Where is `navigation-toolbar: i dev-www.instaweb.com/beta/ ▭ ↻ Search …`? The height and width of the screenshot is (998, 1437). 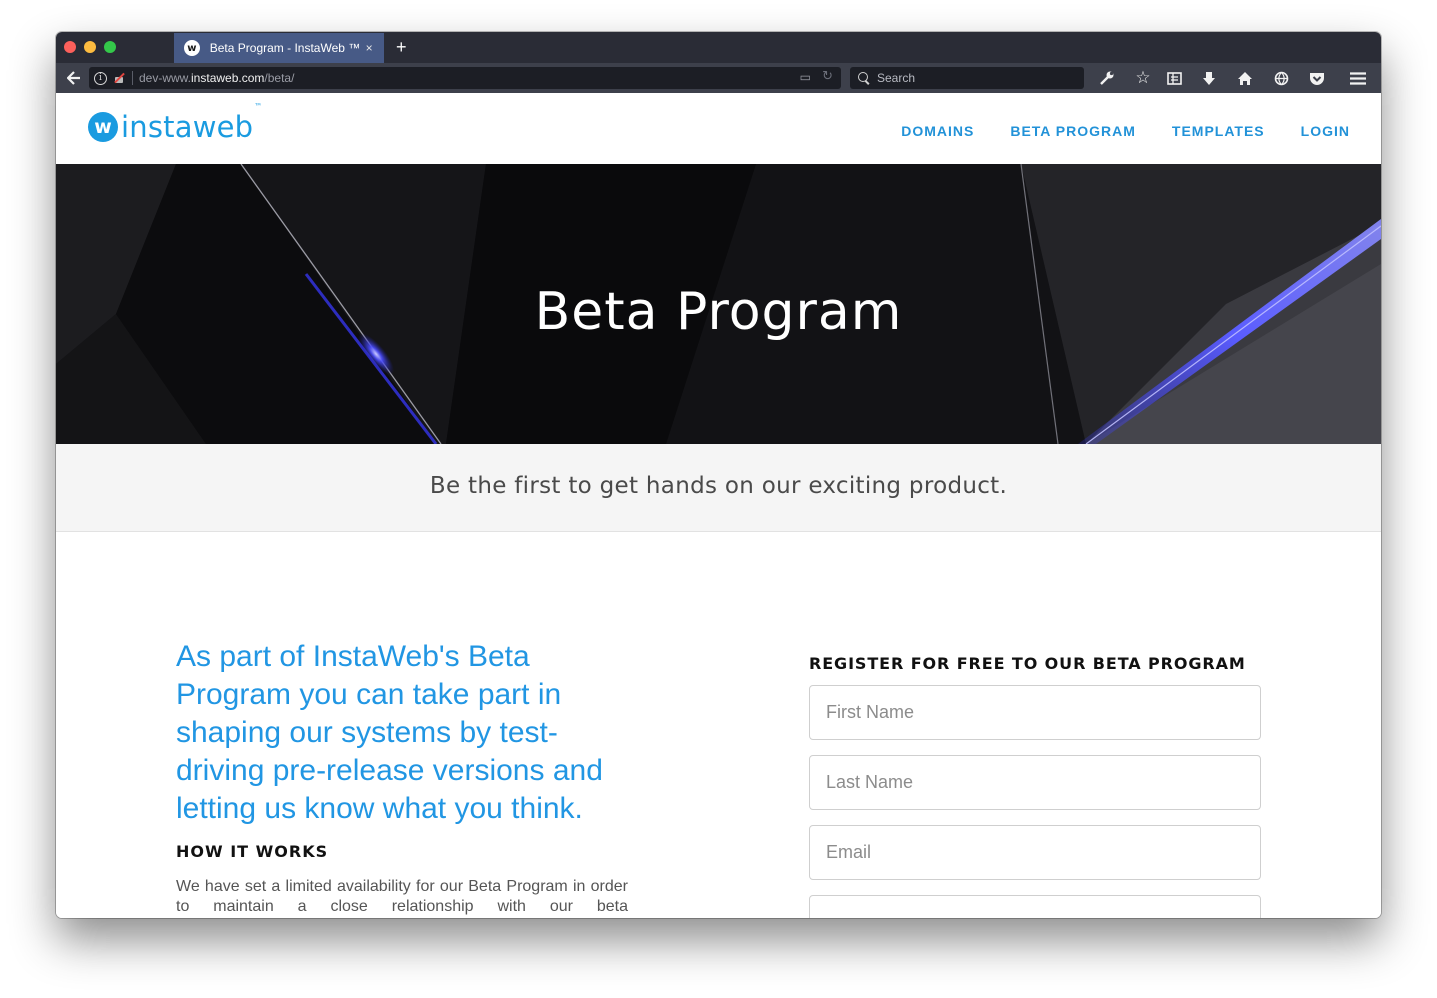 navigation-toolbar: i dev-www.instaweb.com/beta/ ▭ ↻ Search … is located at coordinates (718, 78).